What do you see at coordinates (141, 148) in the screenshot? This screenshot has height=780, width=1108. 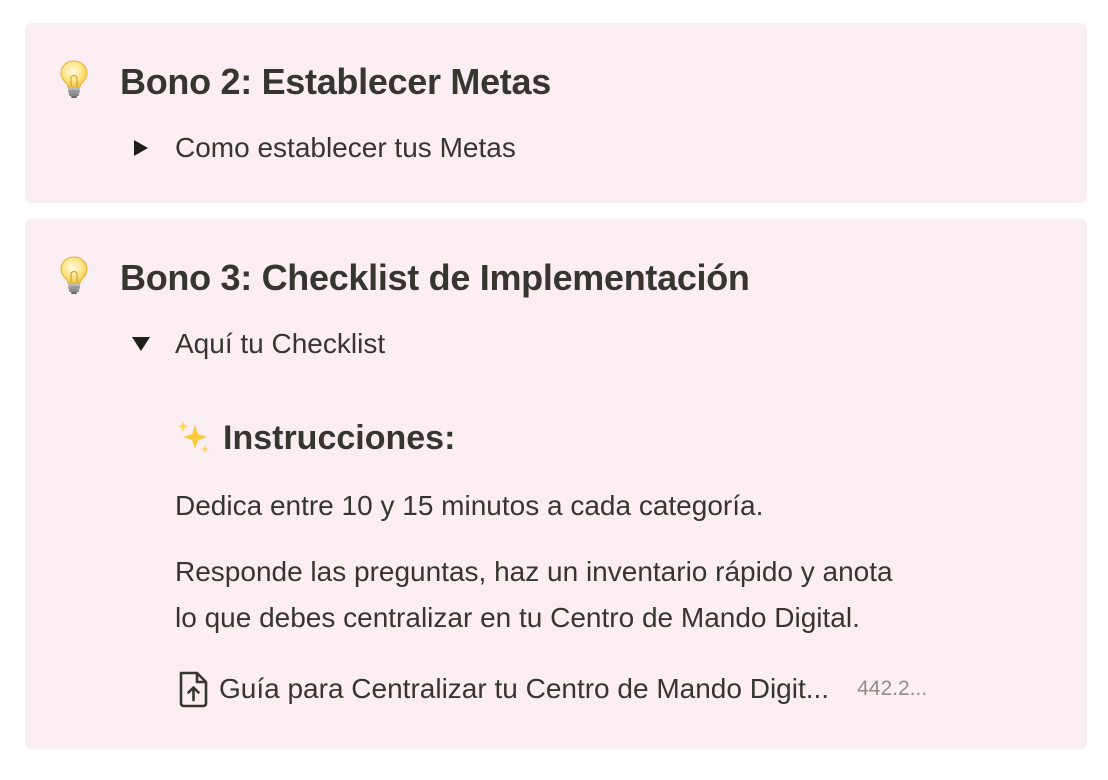 I see `caret-right-icon` at bounding box center [141, 148].